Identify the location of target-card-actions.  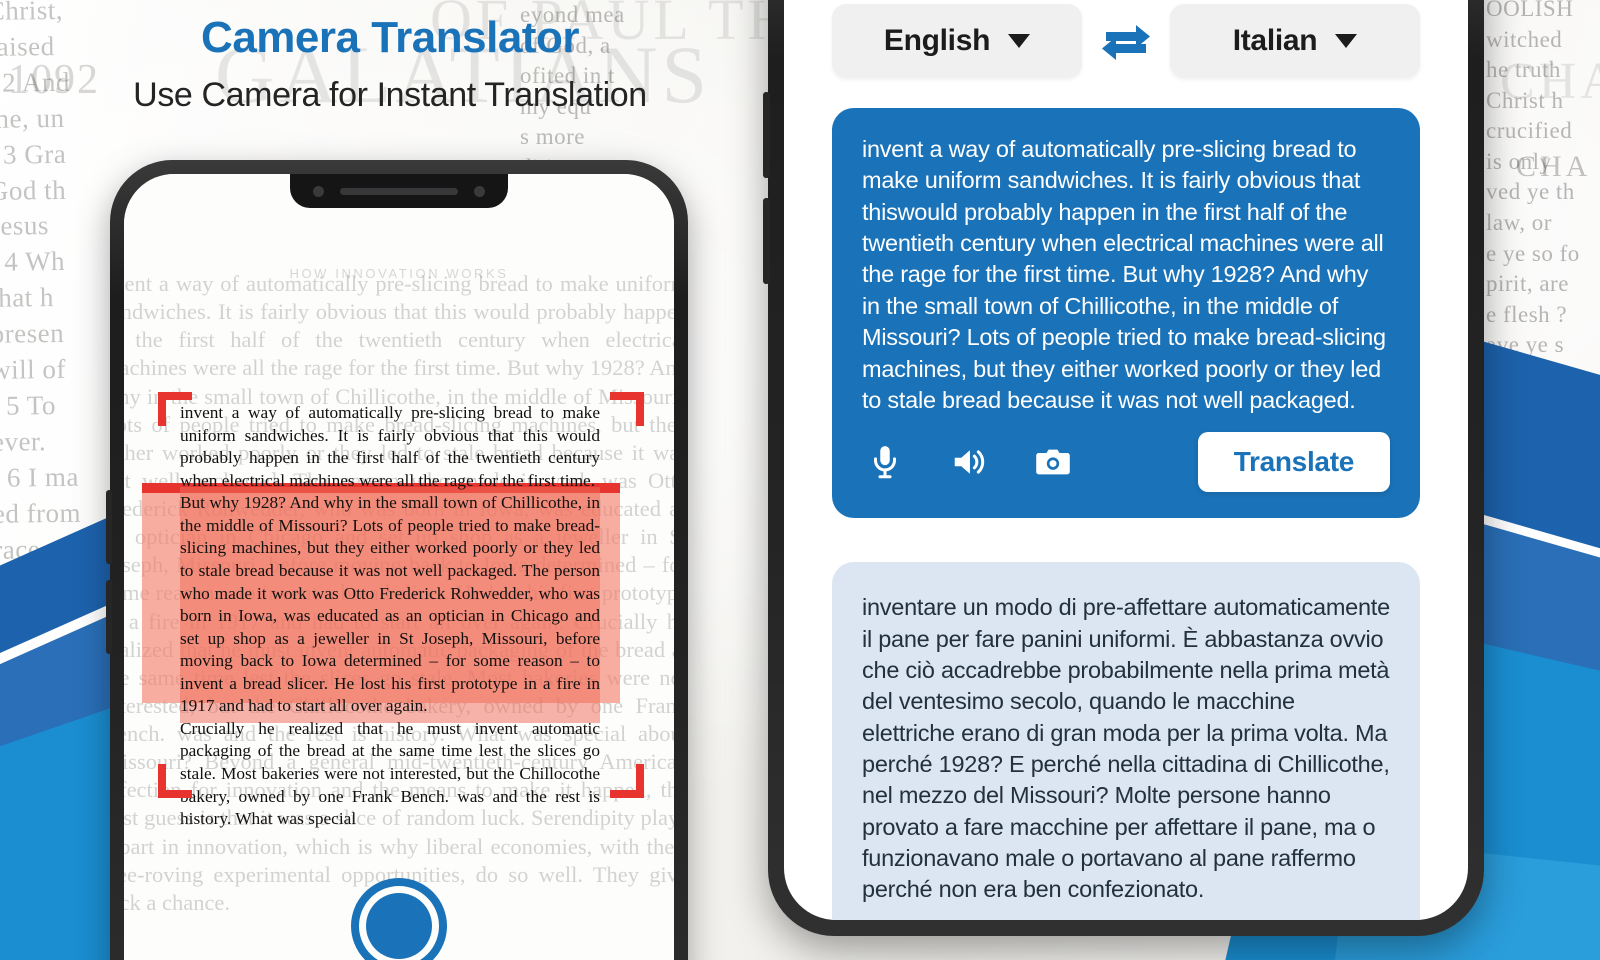
(1126, 913).